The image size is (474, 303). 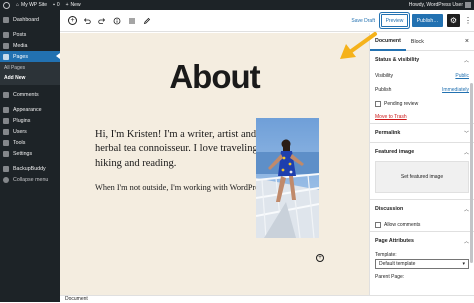 I want to click on home-icon: ⌂, so click(x=18, y=5).